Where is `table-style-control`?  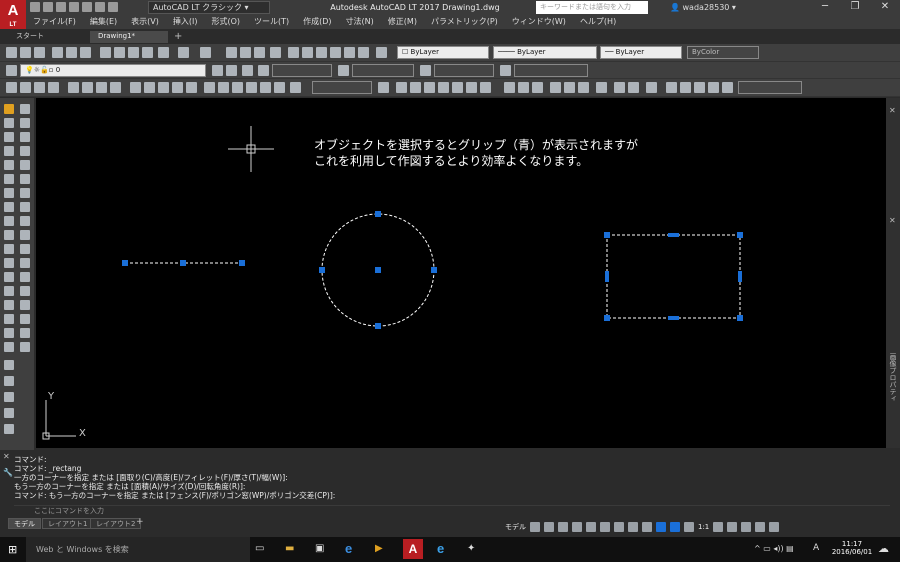
table-style-control is located at coordinates (464, 70).